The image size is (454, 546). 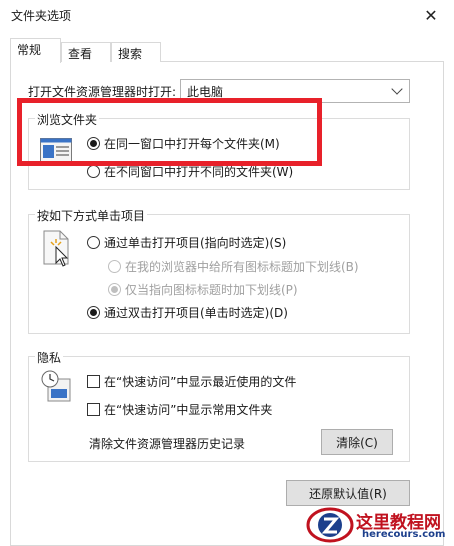 I want to click on radio-single-click: 通过单击打开项目(指向时选定)(S), so click(x=186, y=242).